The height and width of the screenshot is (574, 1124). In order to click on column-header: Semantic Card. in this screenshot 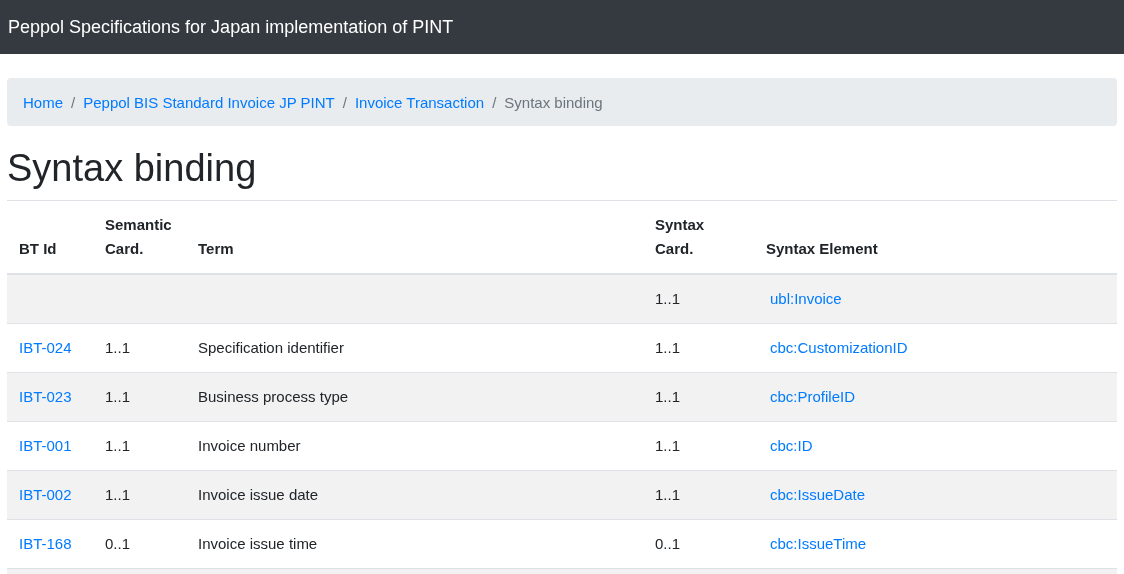, I will do `click(138, 236)`.